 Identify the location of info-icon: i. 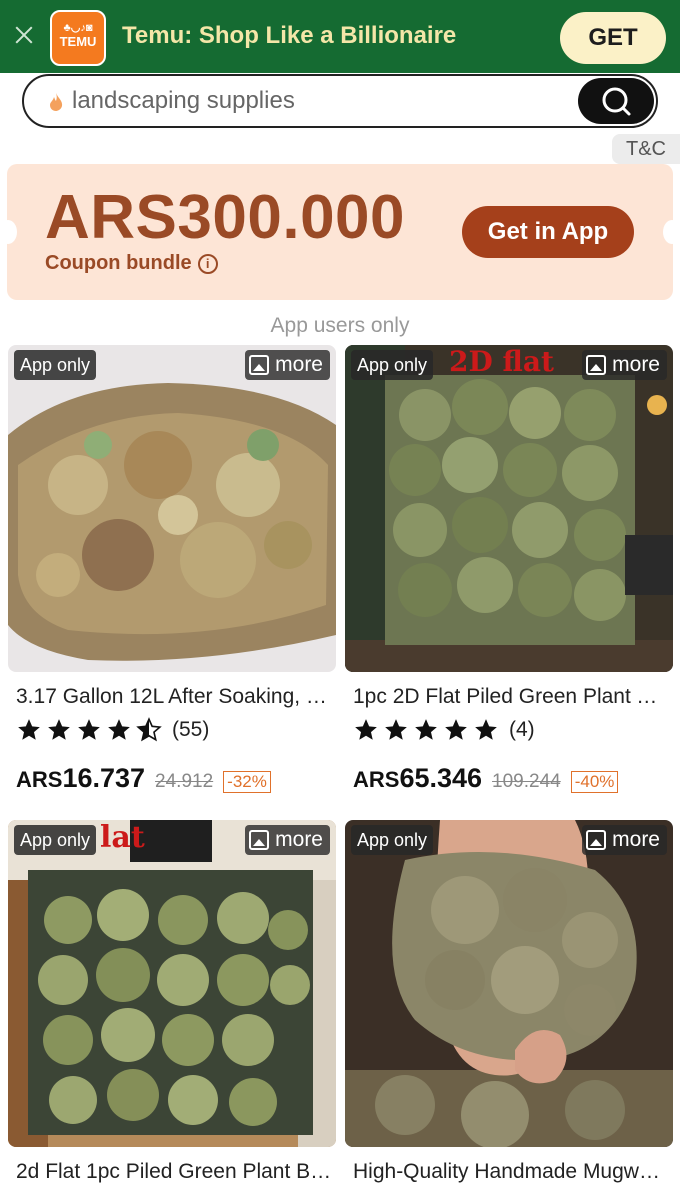
(207, 263).